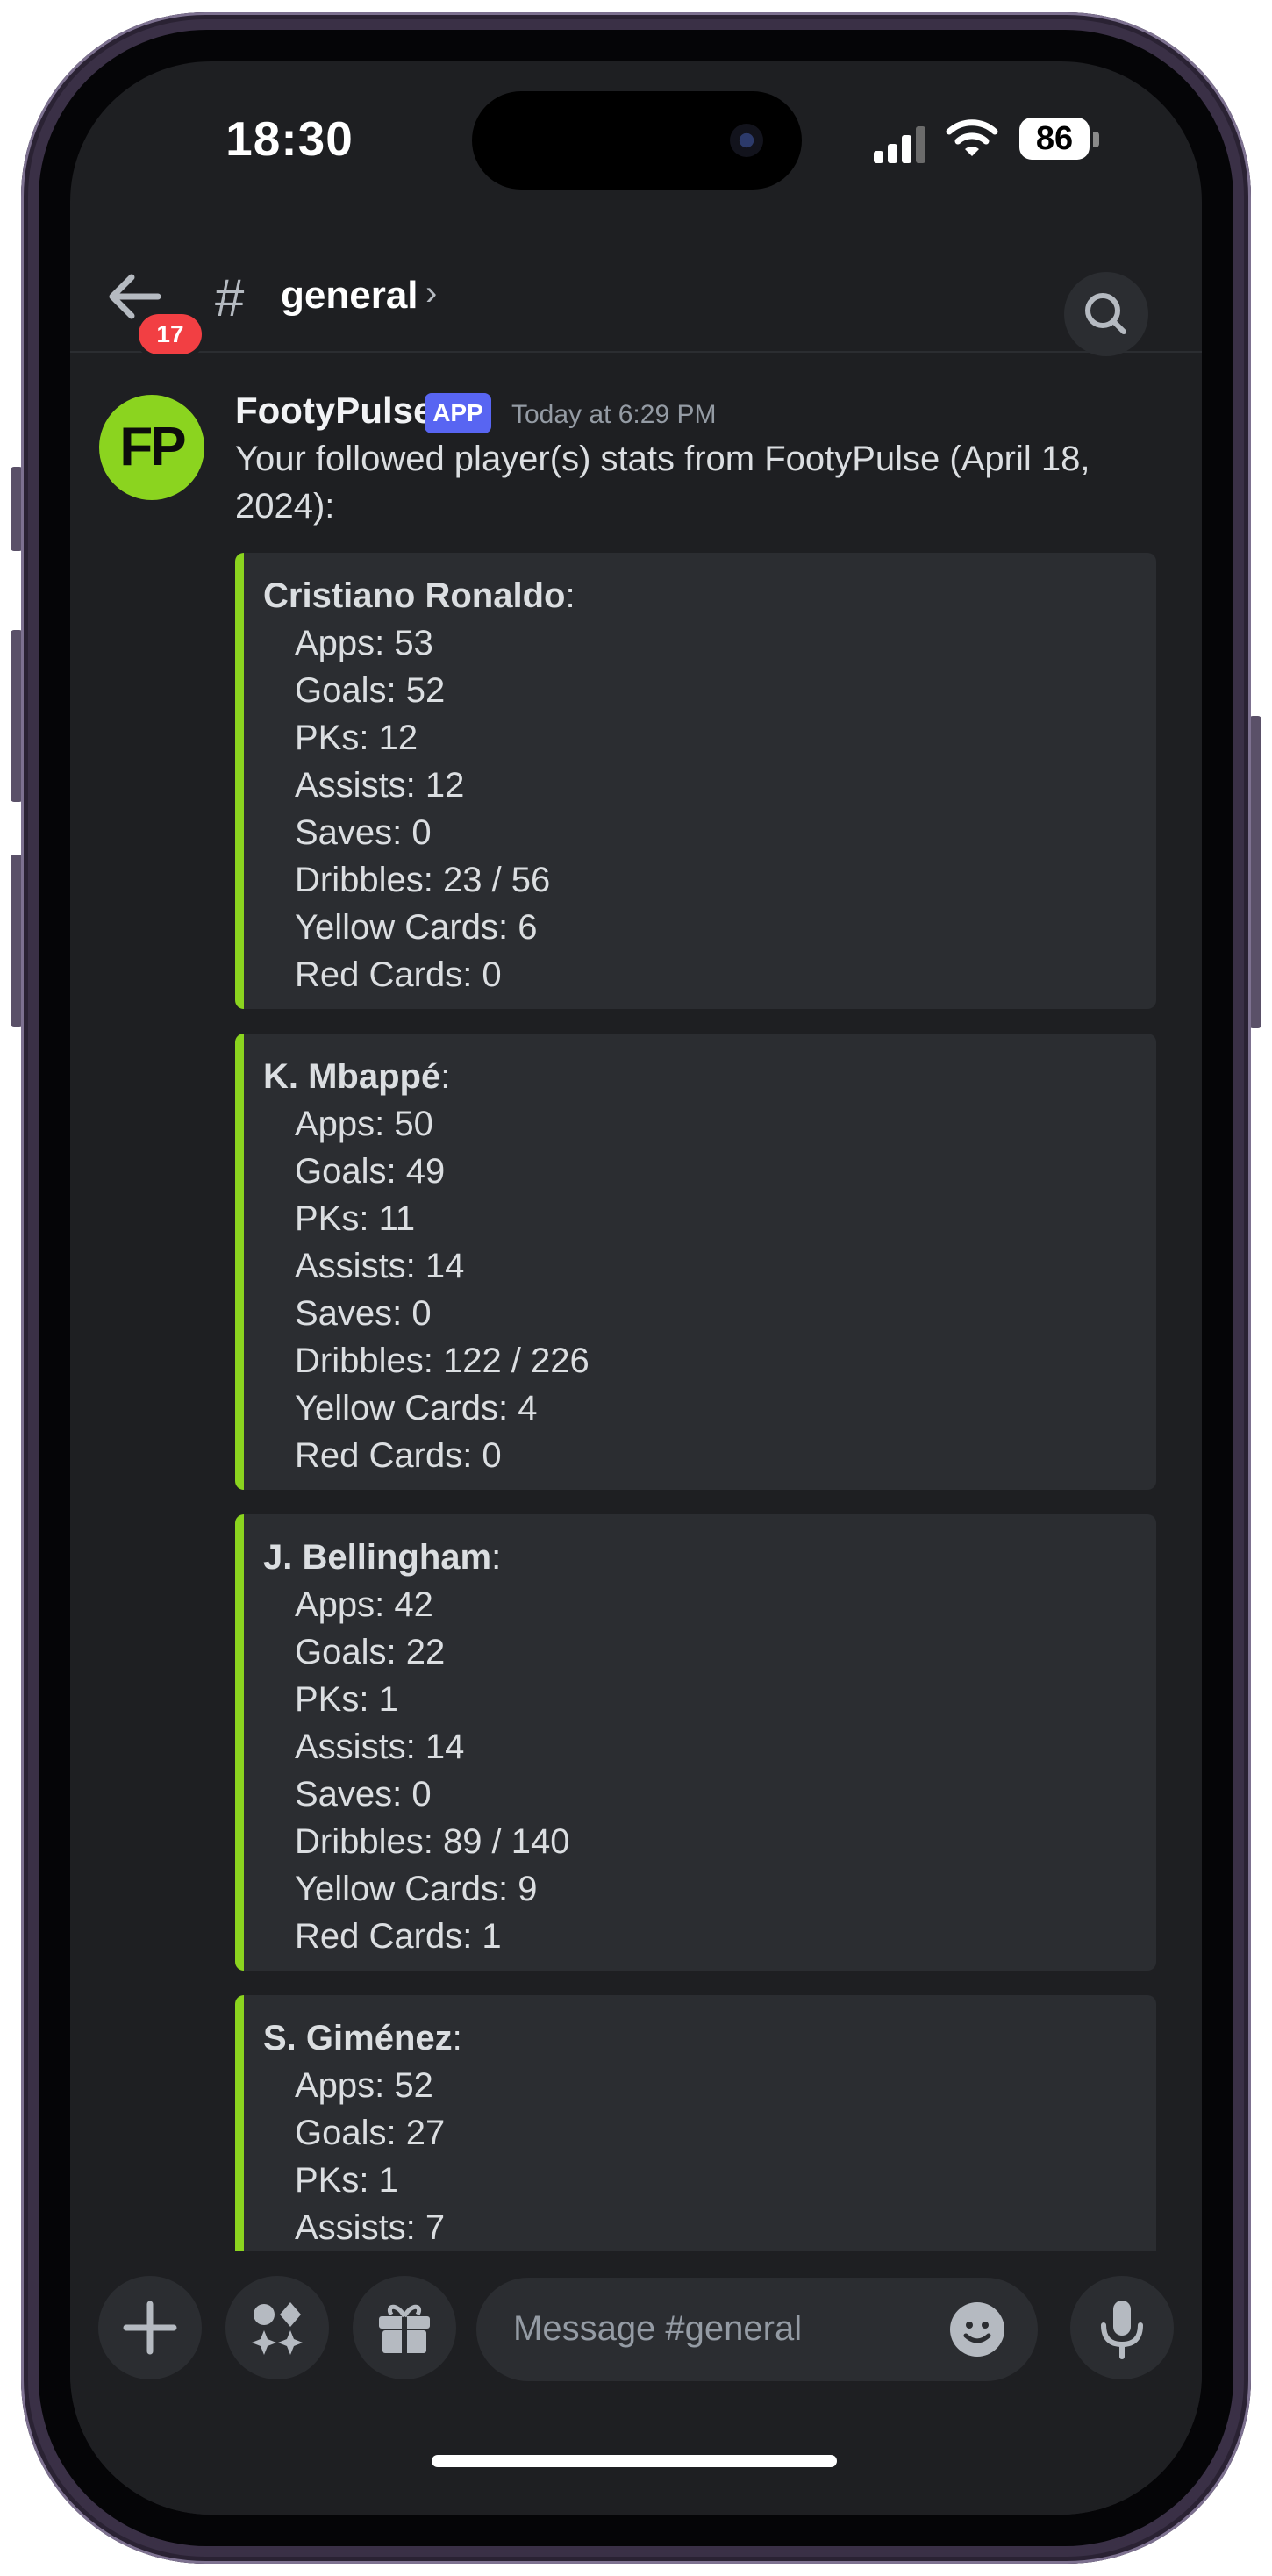  I want to click on player-name: S. Giménez, so click(358, 2038).